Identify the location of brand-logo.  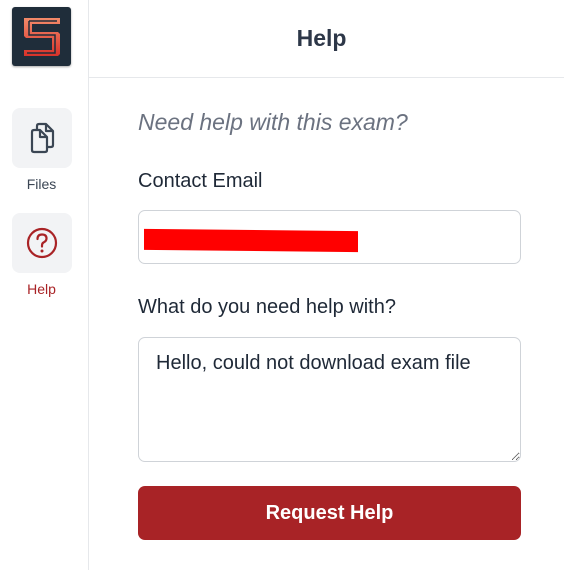
(41, 36).